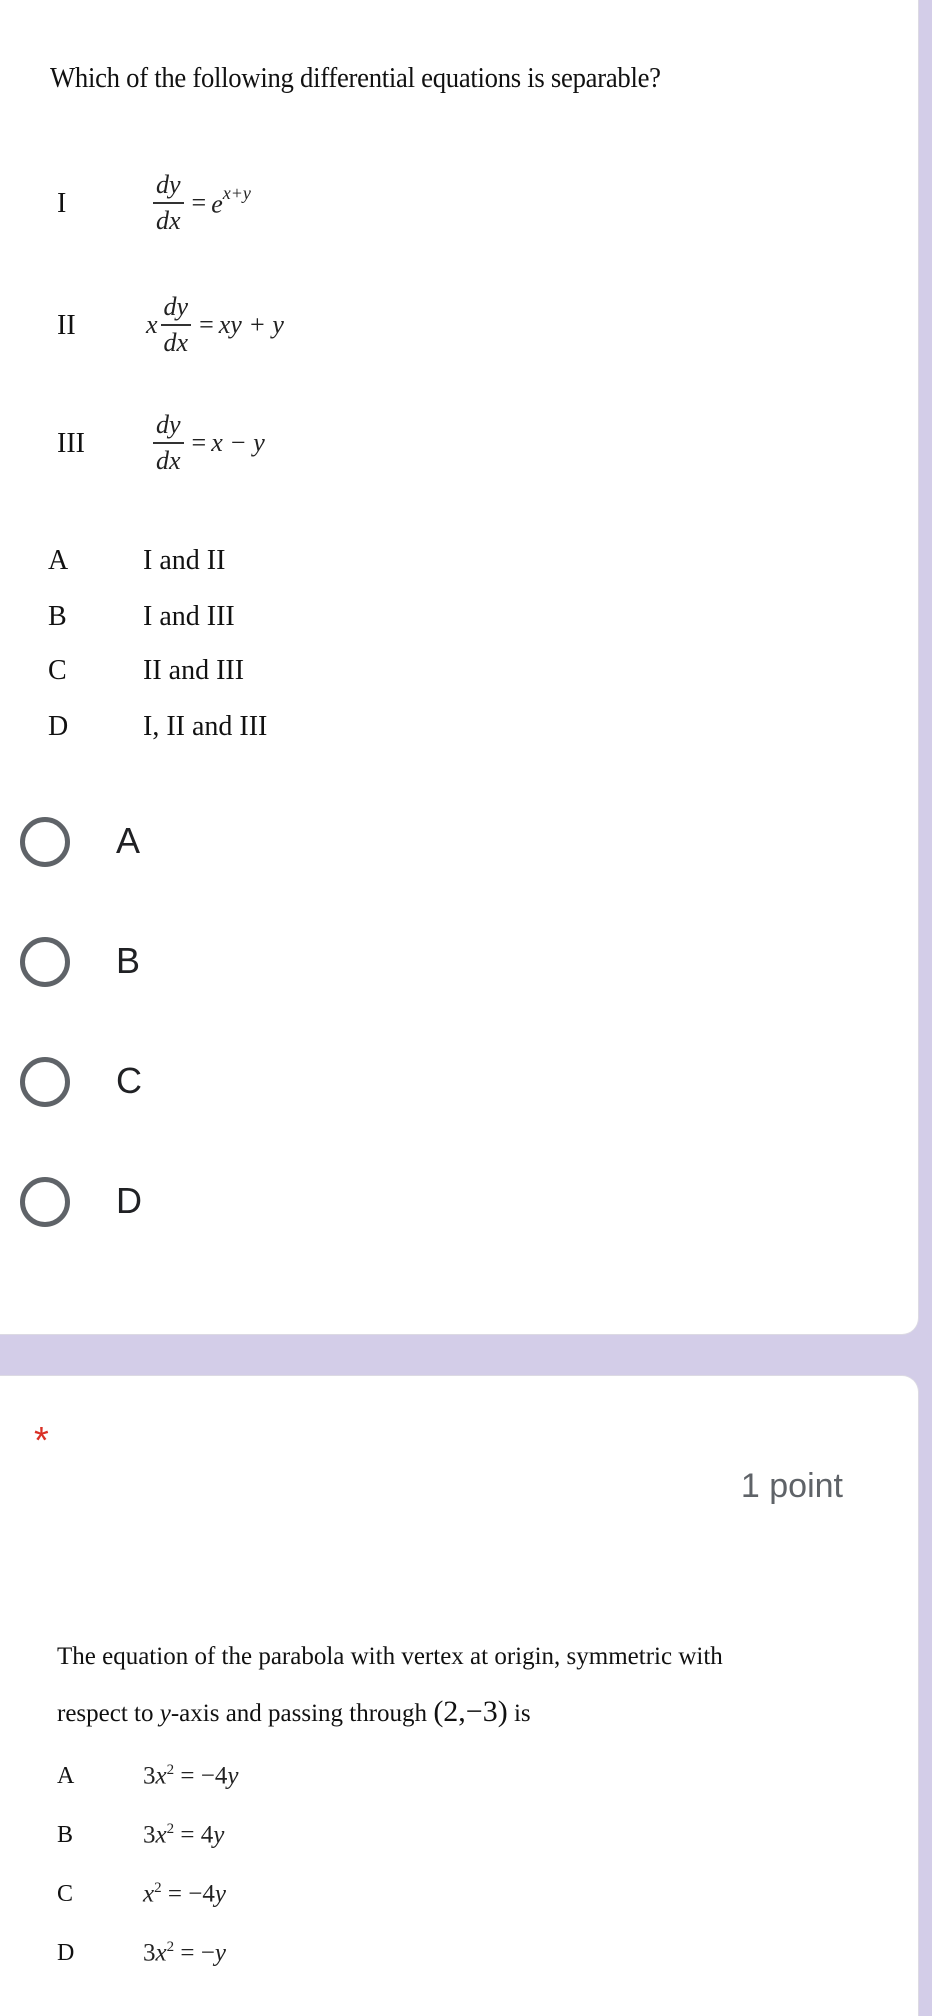  I want to click on option-key-text-a: I and II, so click(184, 560).